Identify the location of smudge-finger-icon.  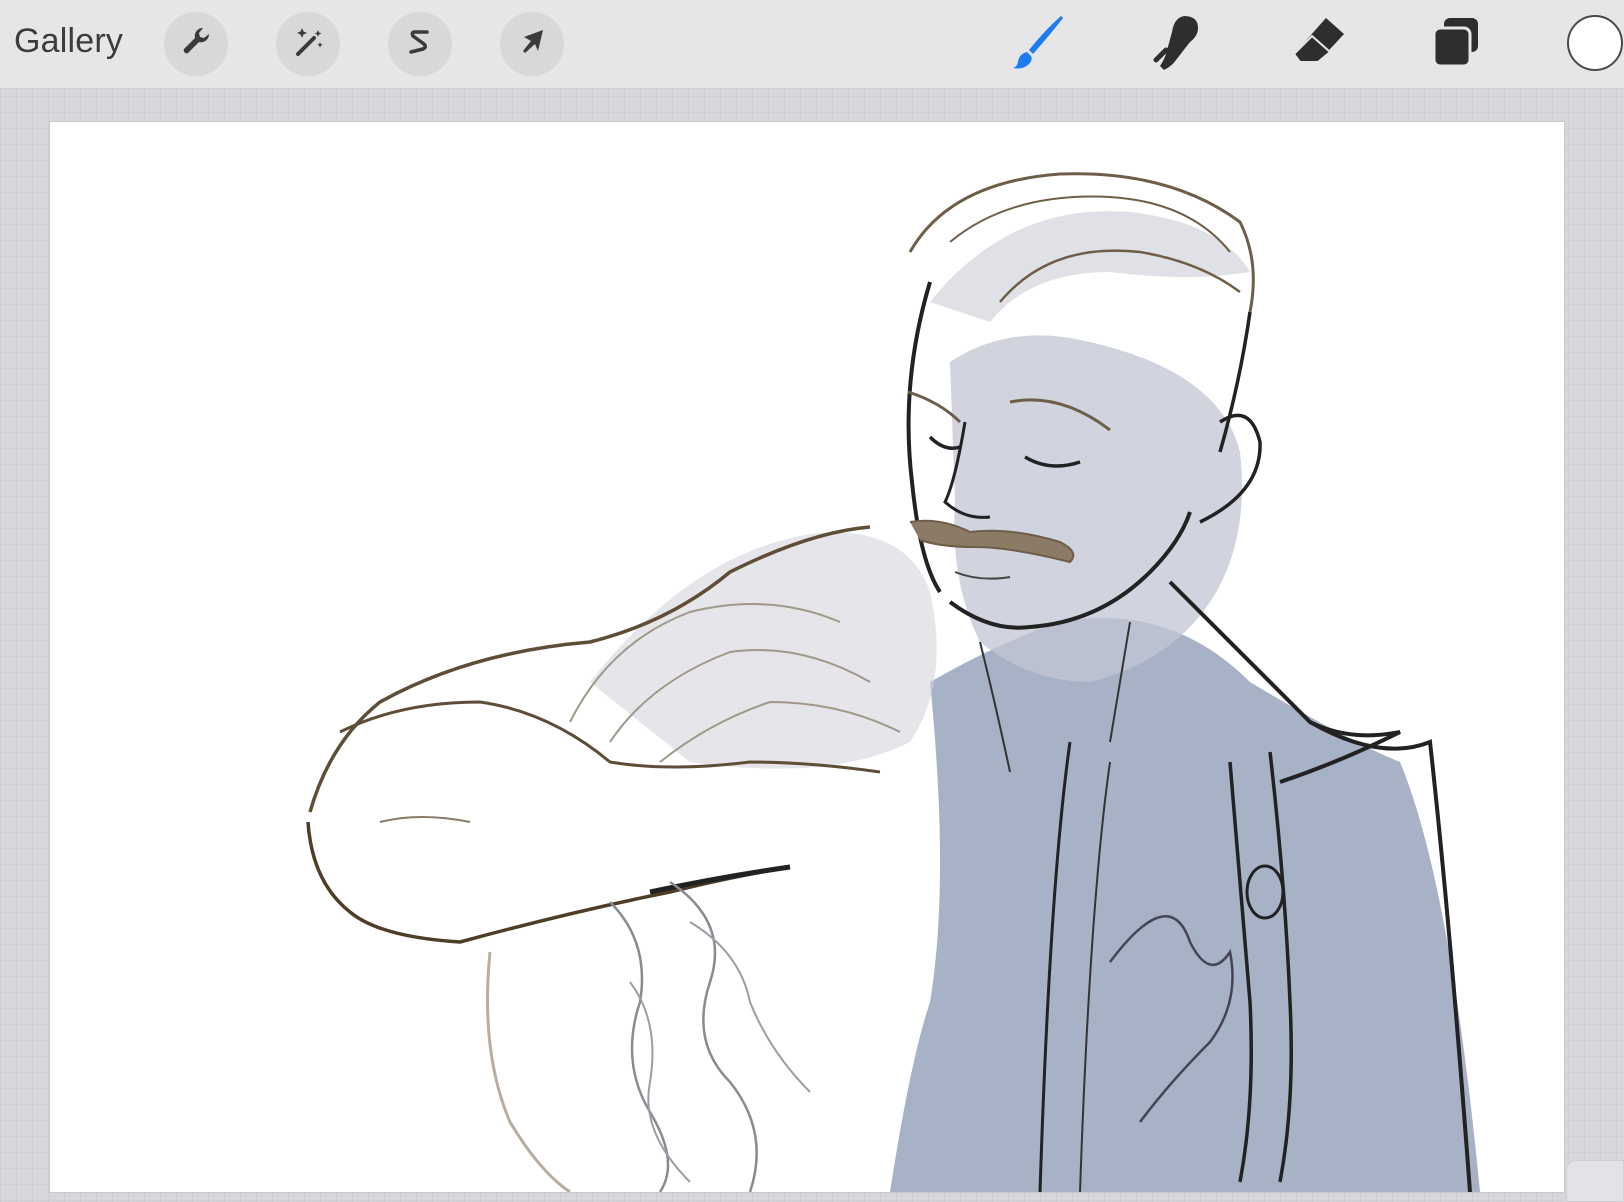
(1178, 44).